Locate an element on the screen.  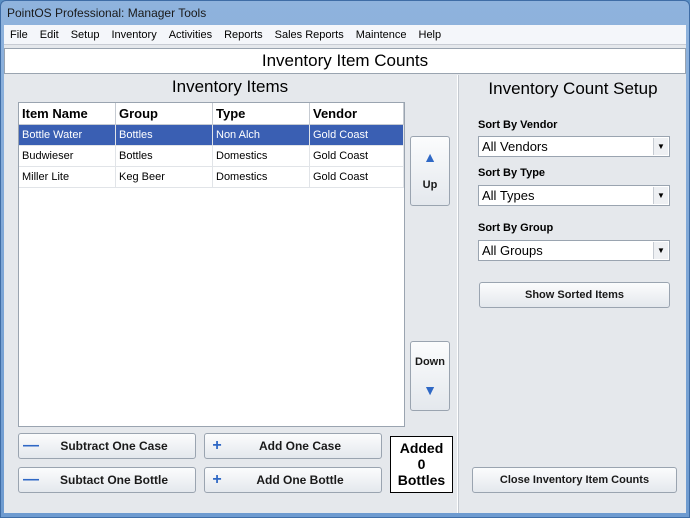
vendor-select: All Vendors ▼ is located at coordinates (574, 146).